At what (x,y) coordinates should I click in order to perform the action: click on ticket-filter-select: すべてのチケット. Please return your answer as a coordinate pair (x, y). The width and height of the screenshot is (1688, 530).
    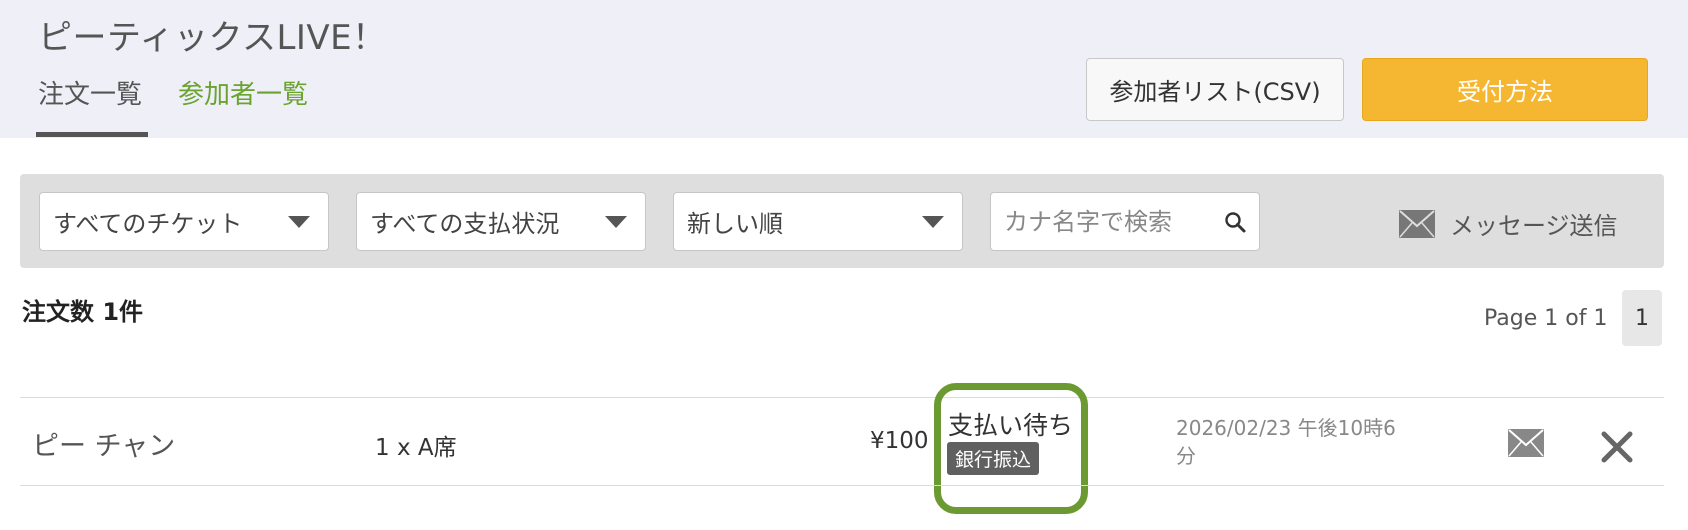
    Looking at the image, I should click on (184, 221).